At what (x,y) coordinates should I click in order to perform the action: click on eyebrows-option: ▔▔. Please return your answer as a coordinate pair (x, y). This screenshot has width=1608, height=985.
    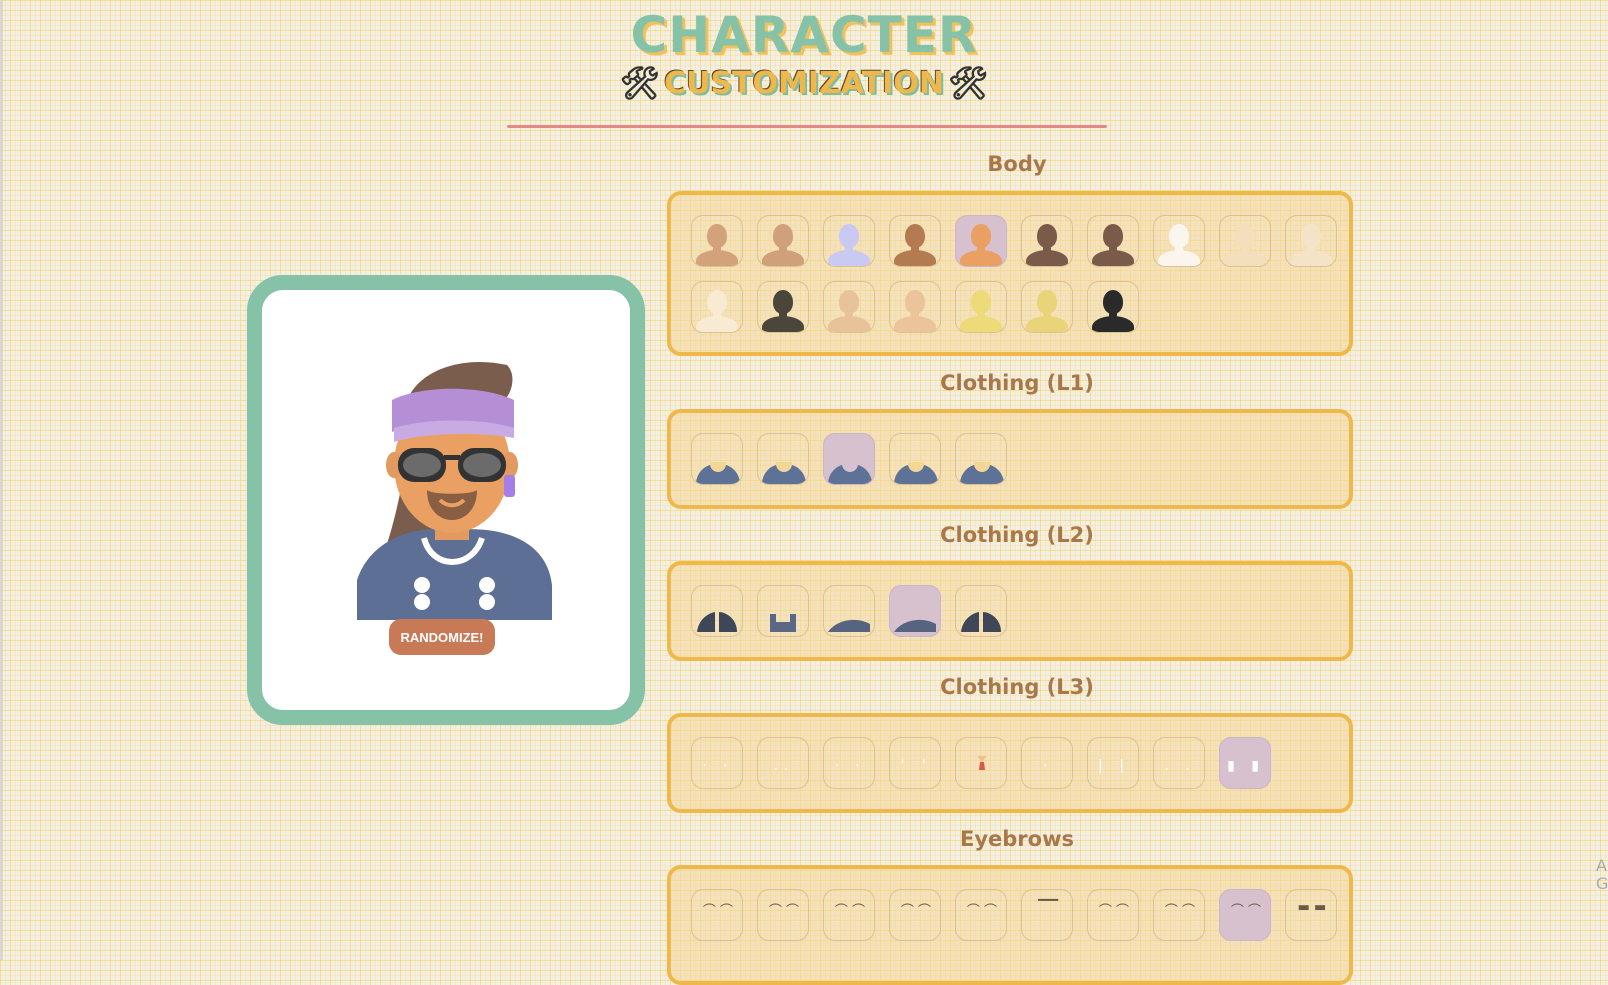
    Looking at the image, I should click on (1047, 915).